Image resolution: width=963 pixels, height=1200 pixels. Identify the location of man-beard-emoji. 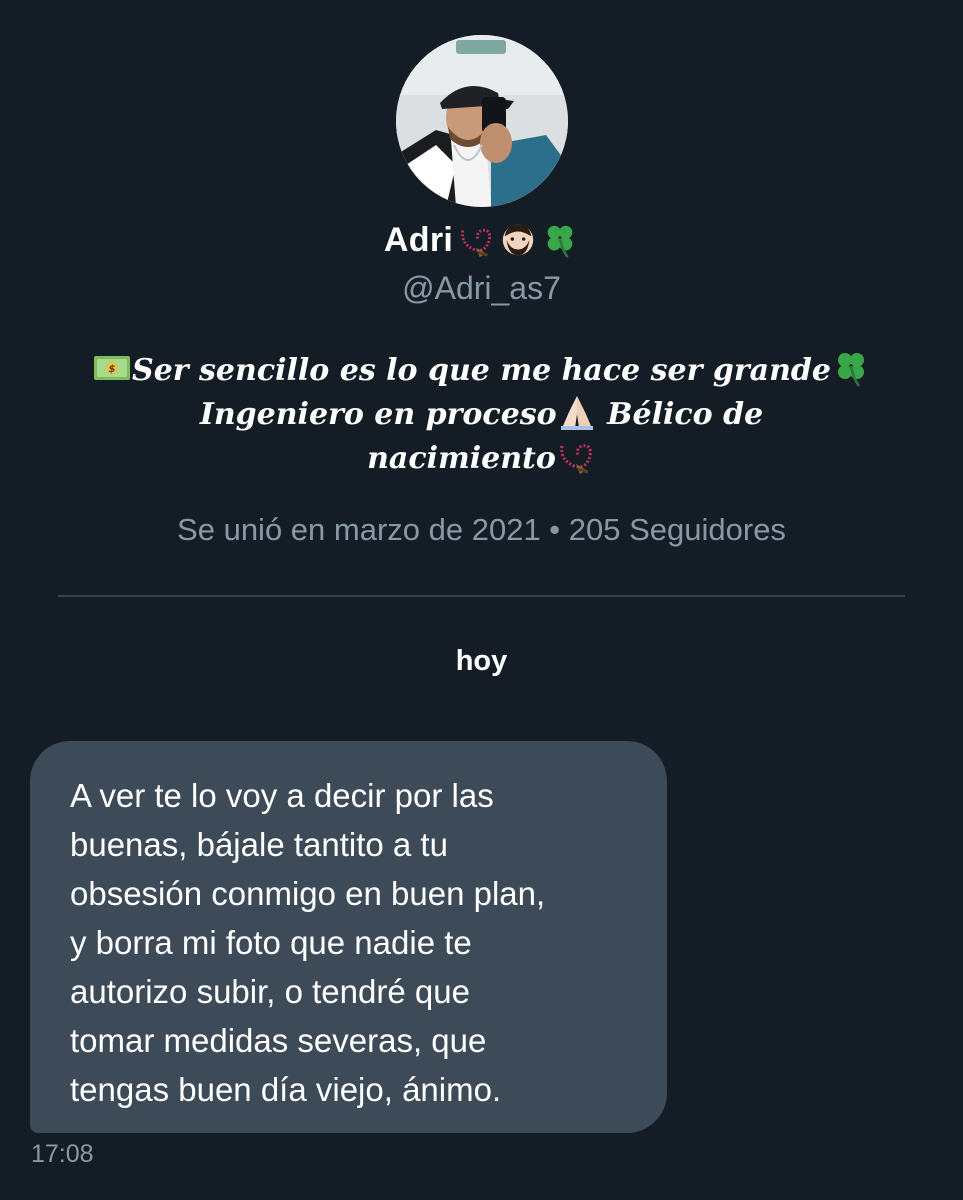
(518, 240).